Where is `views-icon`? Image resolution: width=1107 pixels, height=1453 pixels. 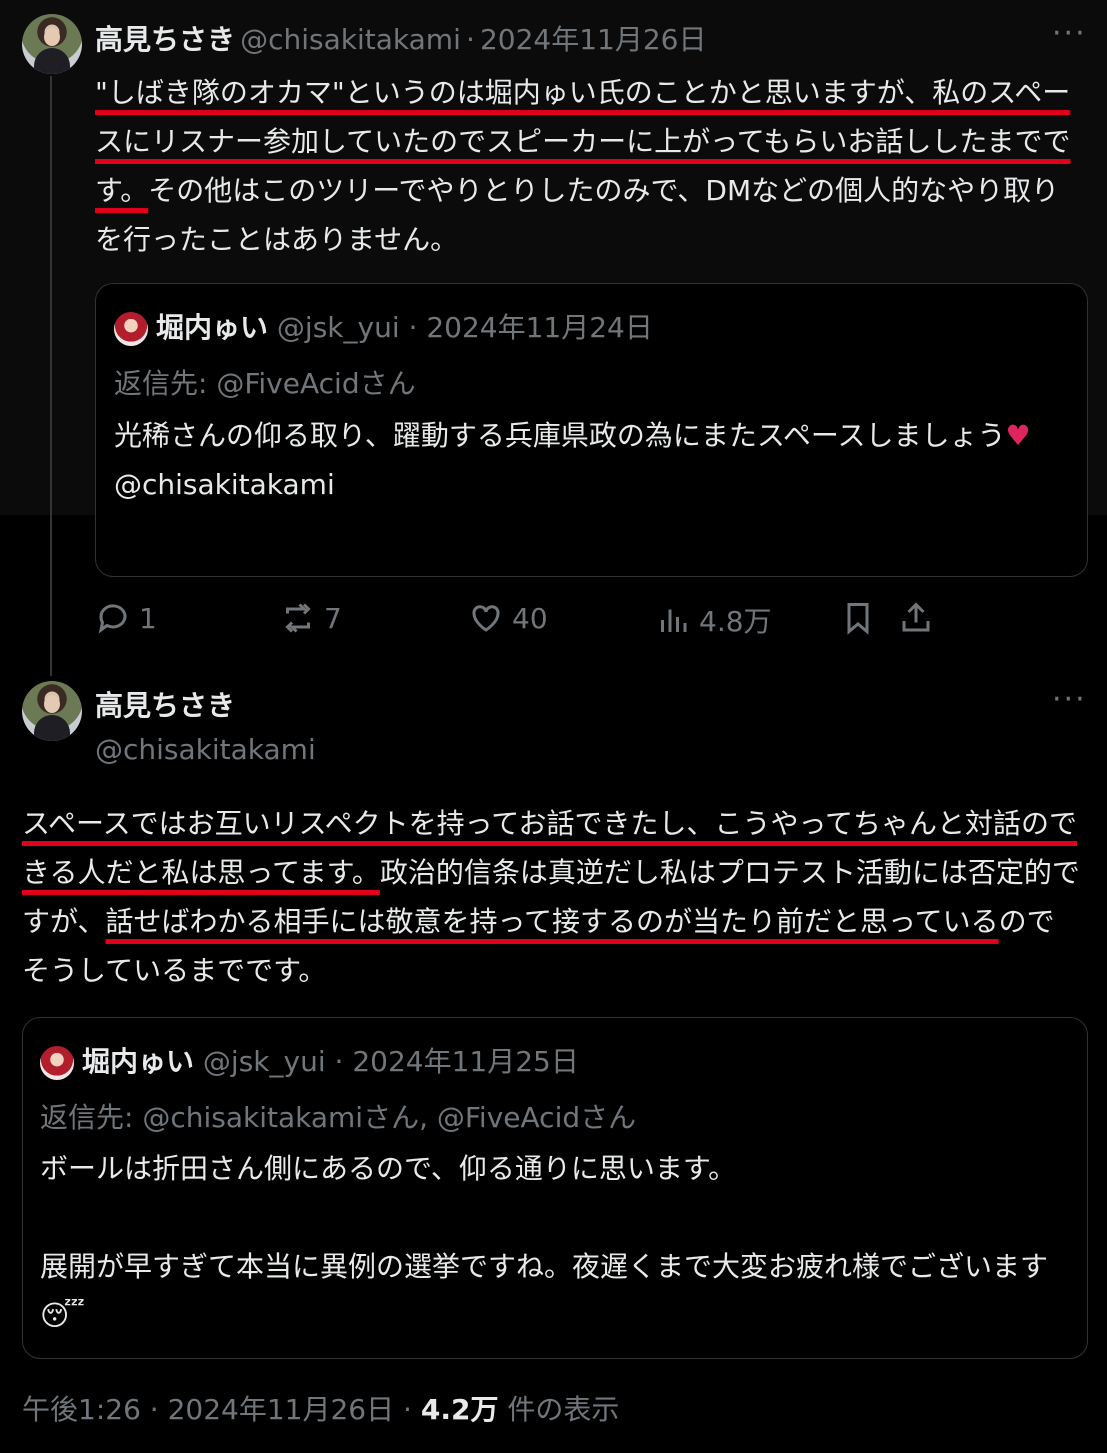 views-icon is located at coordinates (674, 620).